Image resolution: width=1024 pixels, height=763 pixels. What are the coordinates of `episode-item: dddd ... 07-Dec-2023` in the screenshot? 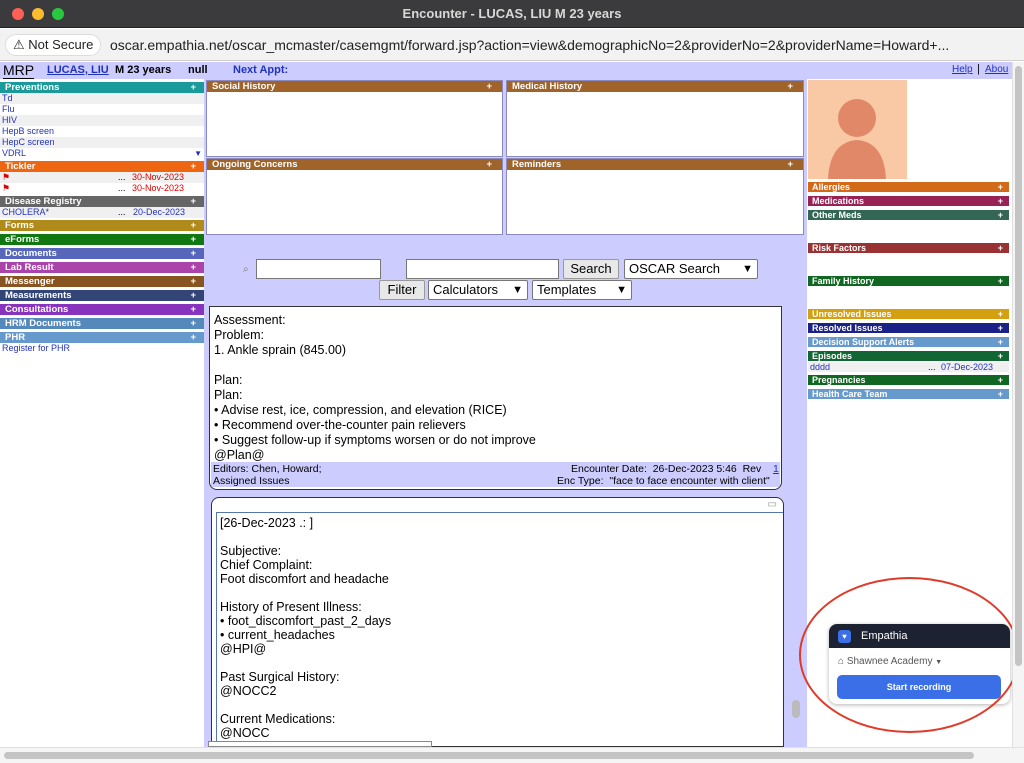 It's located at (908, 367).